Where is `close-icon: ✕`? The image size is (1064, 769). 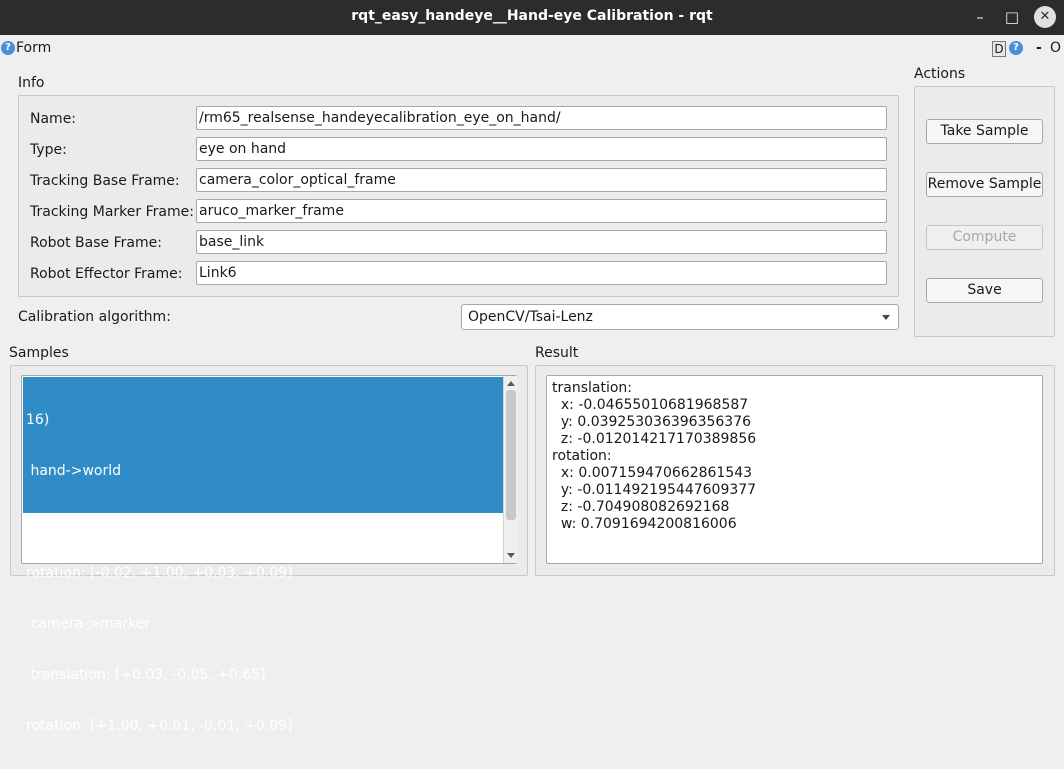 close-icon: ✕ is located at coordinates (1045, 17).